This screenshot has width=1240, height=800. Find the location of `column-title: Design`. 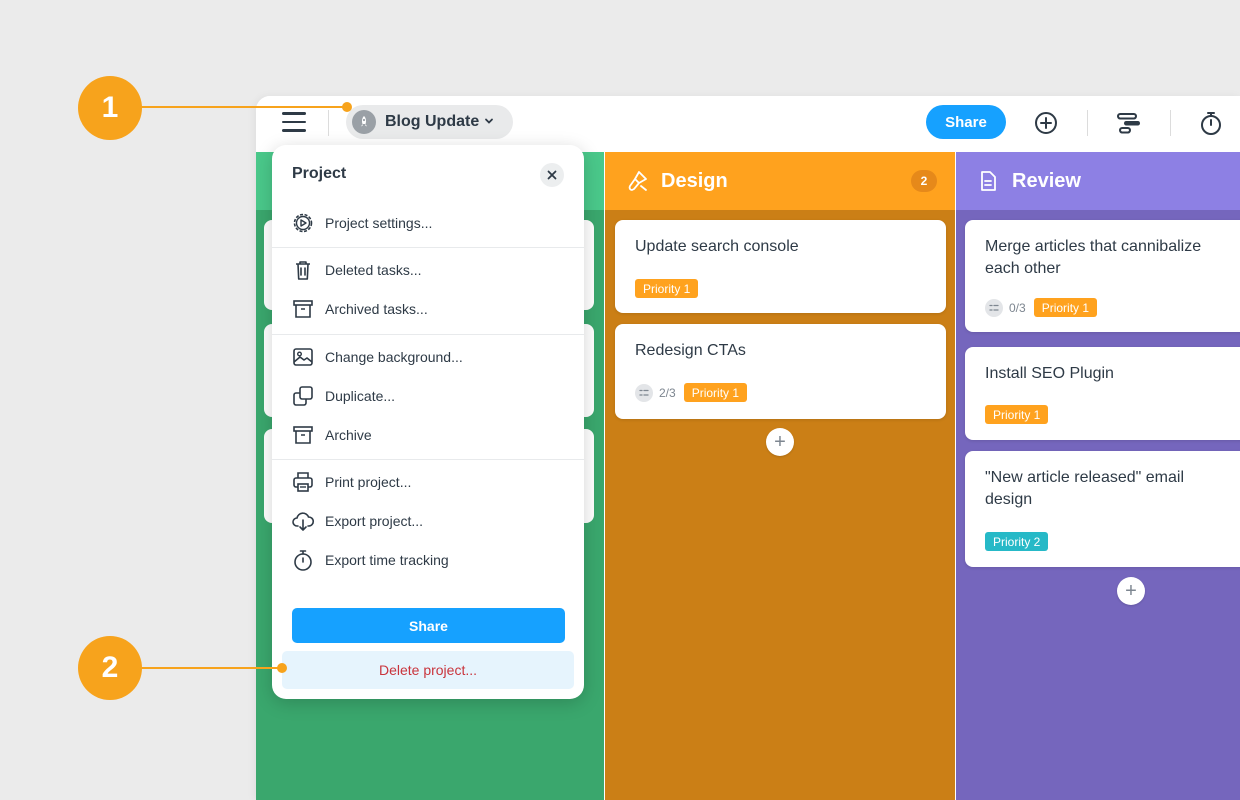

column-title: Design is located at coordinates (694, 180).